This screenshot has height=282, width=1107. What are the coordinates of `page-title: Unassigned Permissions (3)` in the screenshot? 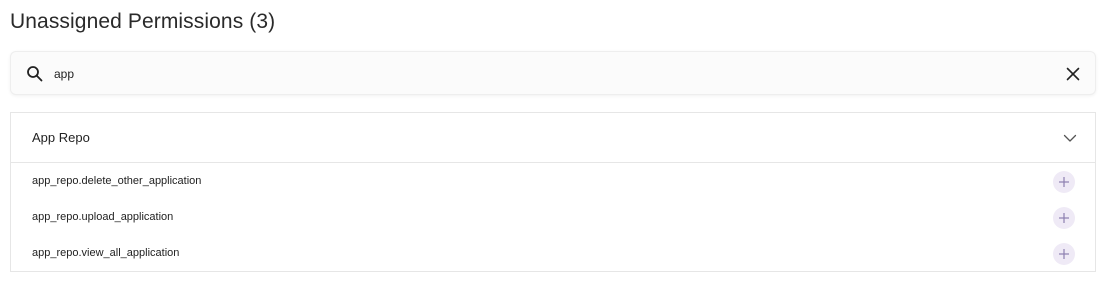 It's located at (143, 21).